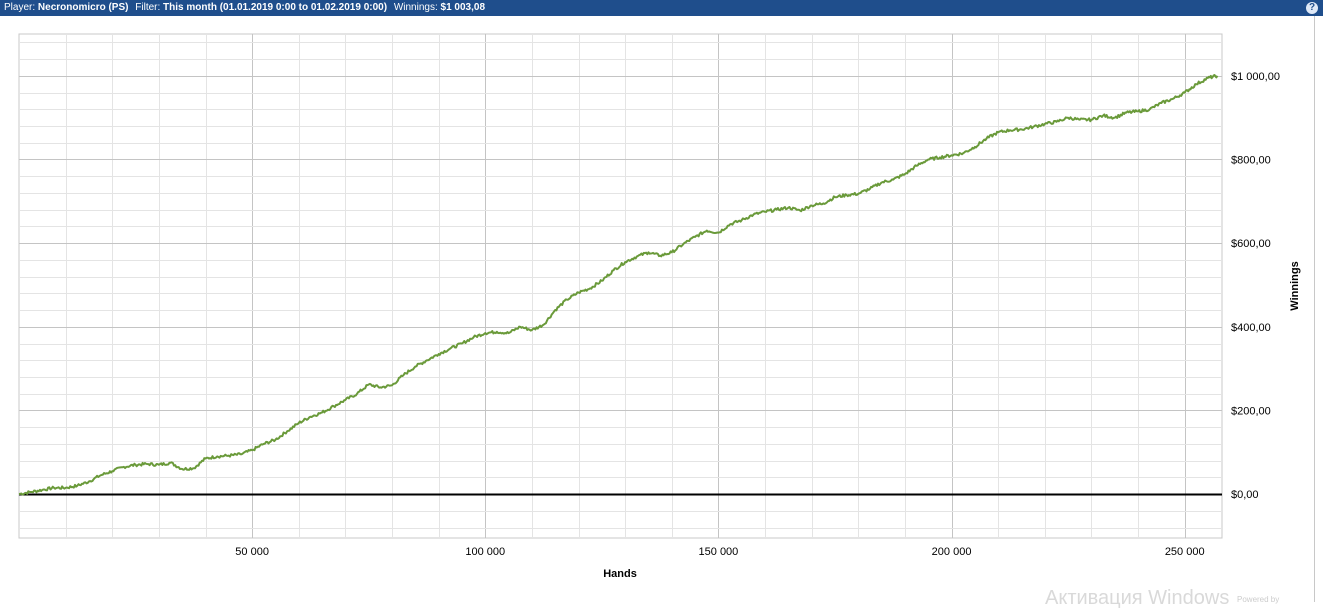  Describe the element at coordinates (1251, 160) in the screenshot. I see `y-tick-label: $800,00` at that location.